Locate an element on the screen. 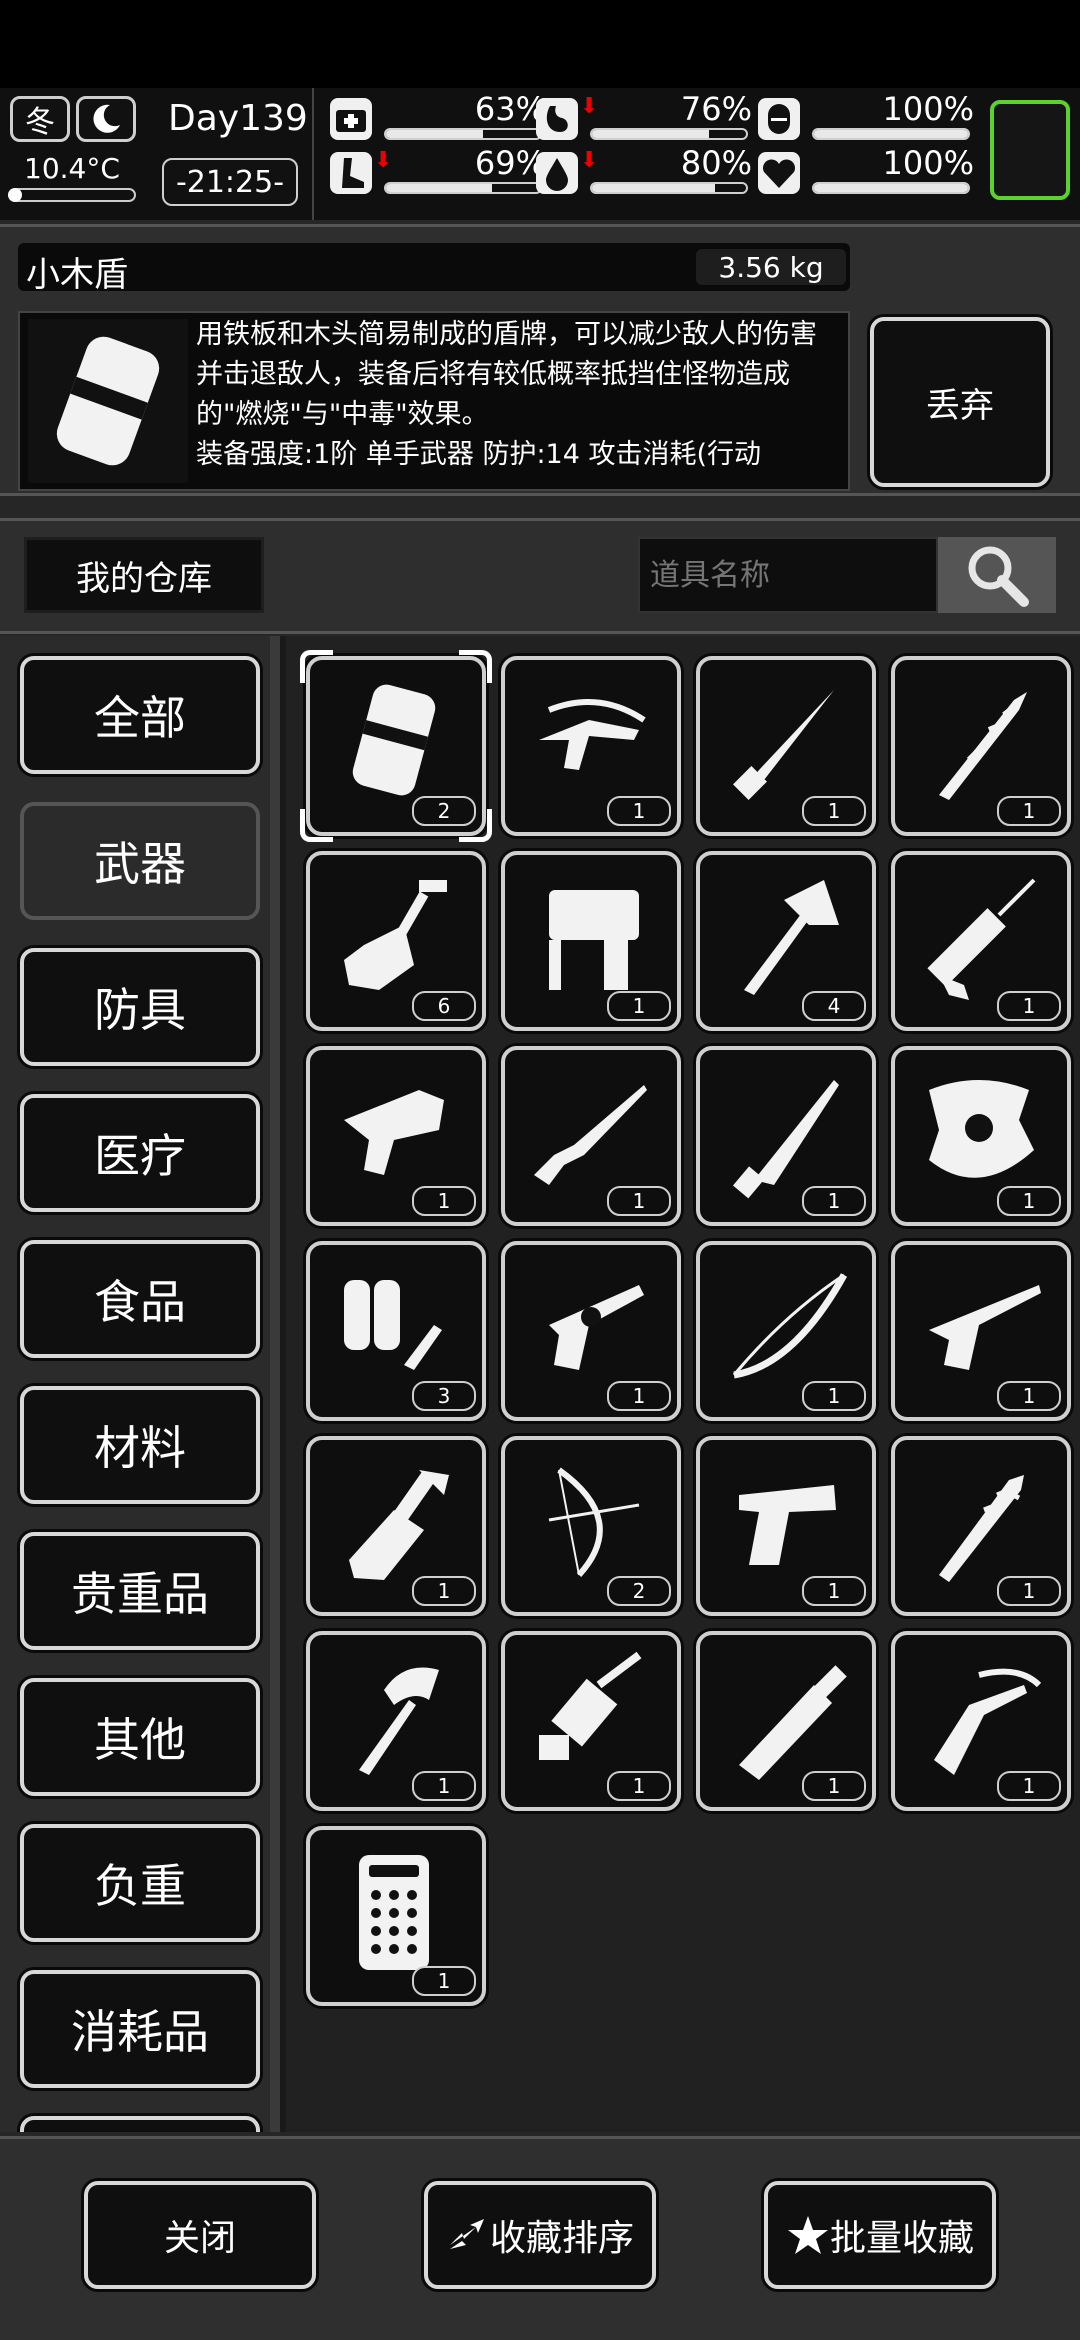  sort-favorites-label: 收藏排序 is located at coordinates (561, 2238).